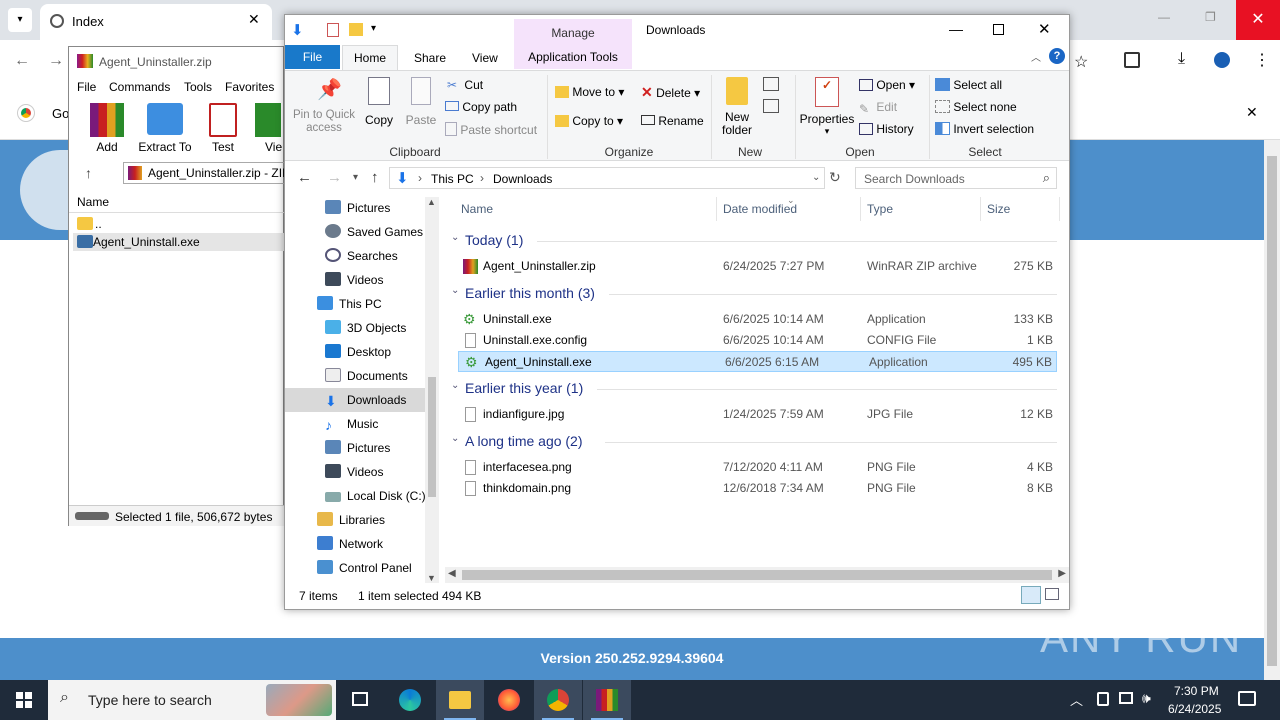 The image size is (1280, 720). What do you see at coordinates (1081, 62) in the screenshot?
I see `star-icon: ☆` at bounding box center [1081, 62].